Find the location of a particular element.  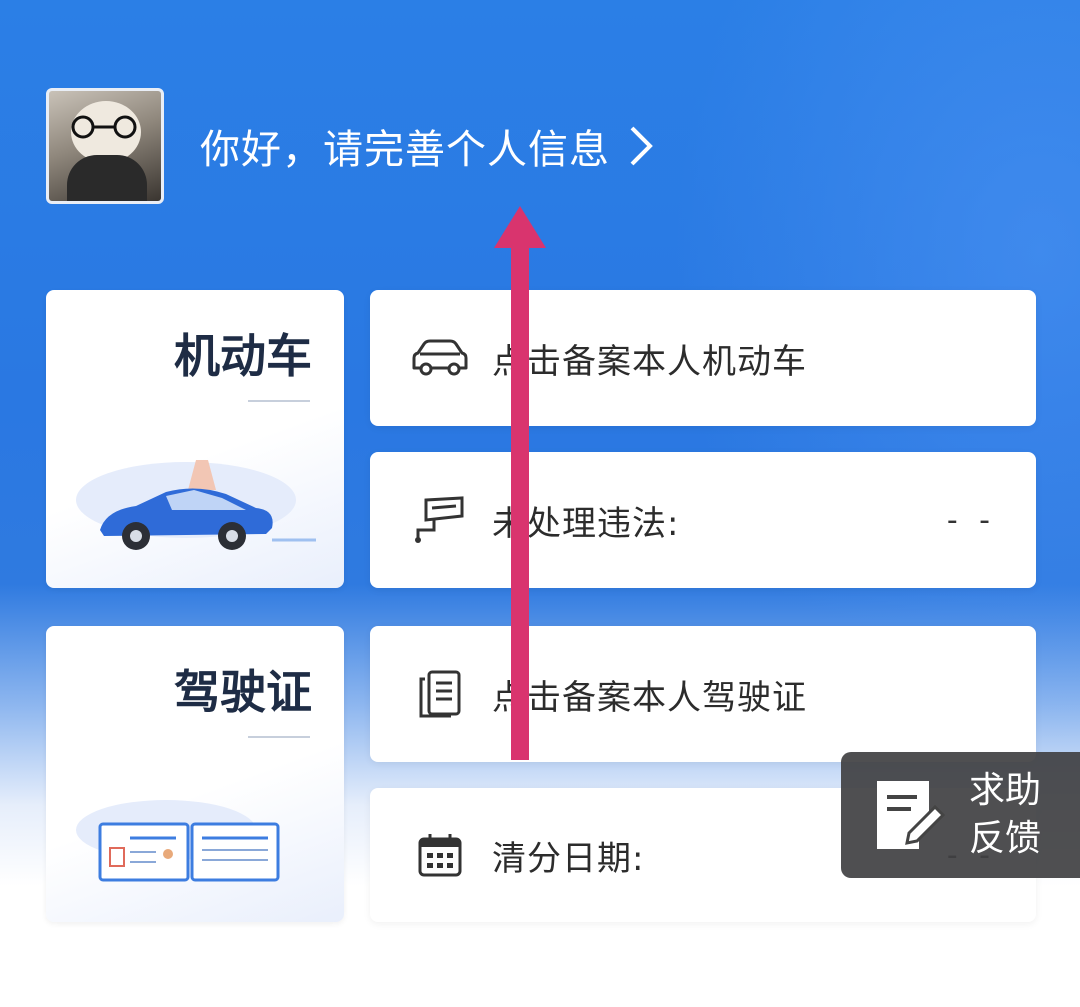

license-illustration-icon is located at coordinates (178, 841).